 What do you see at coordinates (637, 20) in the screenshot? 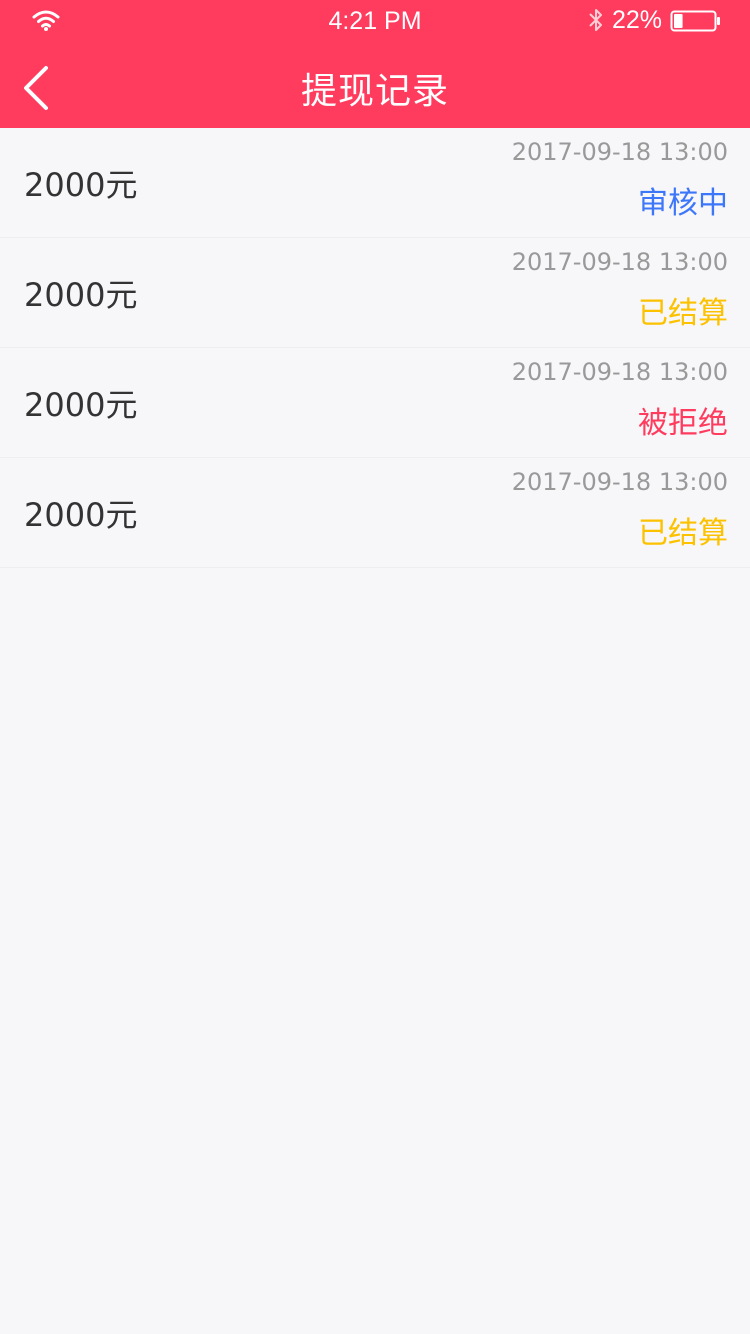
I see `battery-percent: 22%` at bounding box center [637, 20].